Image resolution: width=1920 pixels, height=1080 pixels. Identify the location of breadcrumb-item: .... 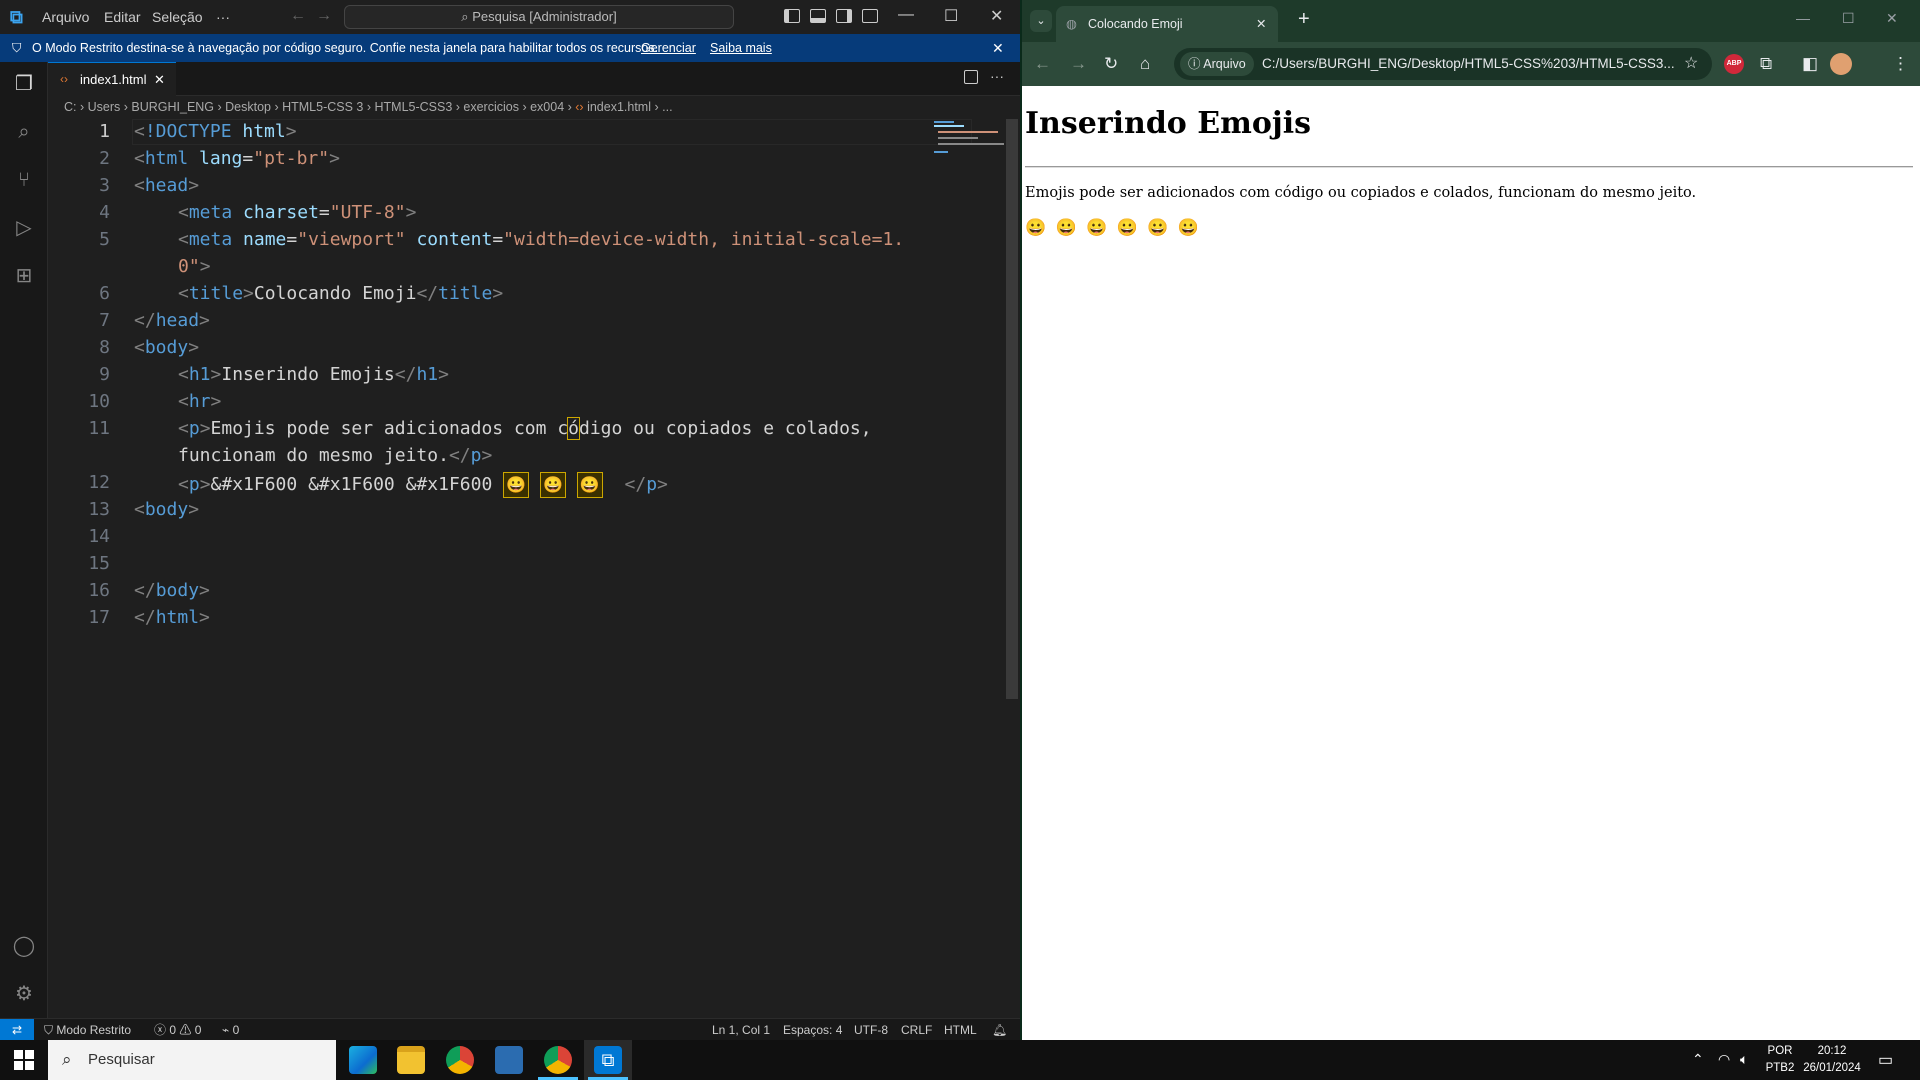
(667, 107).